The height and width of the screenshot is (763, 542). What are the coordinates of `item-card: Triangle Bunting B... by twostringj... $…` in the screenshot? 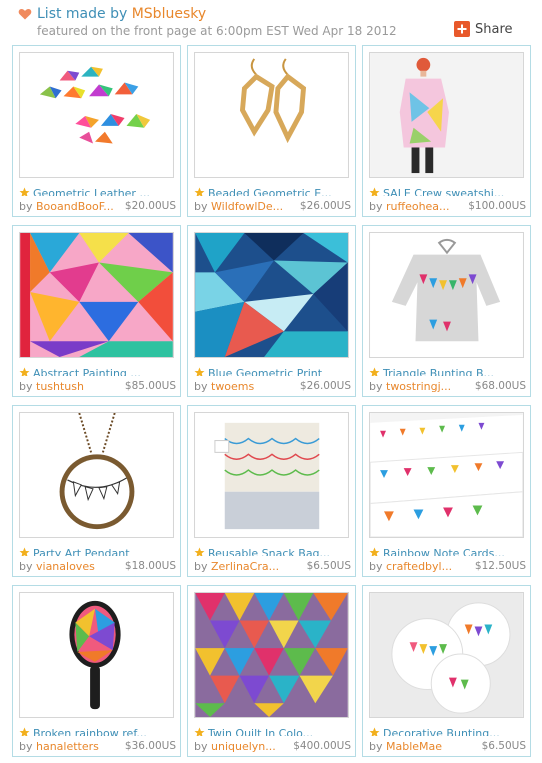 It's located at (446, 311).